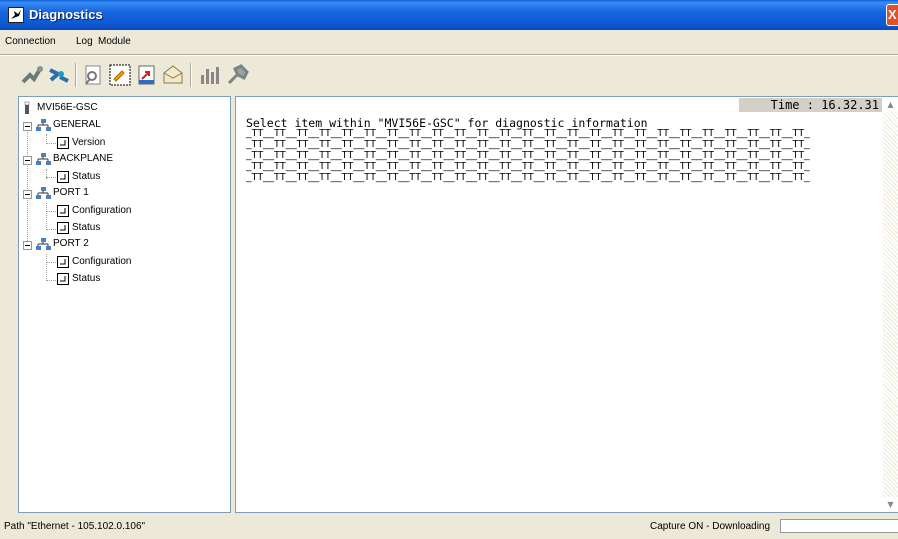  Describe the element at coordinates (890, 304) in the screenshot. I see `vertical-scrollbar: ▲ ▼` at that location.